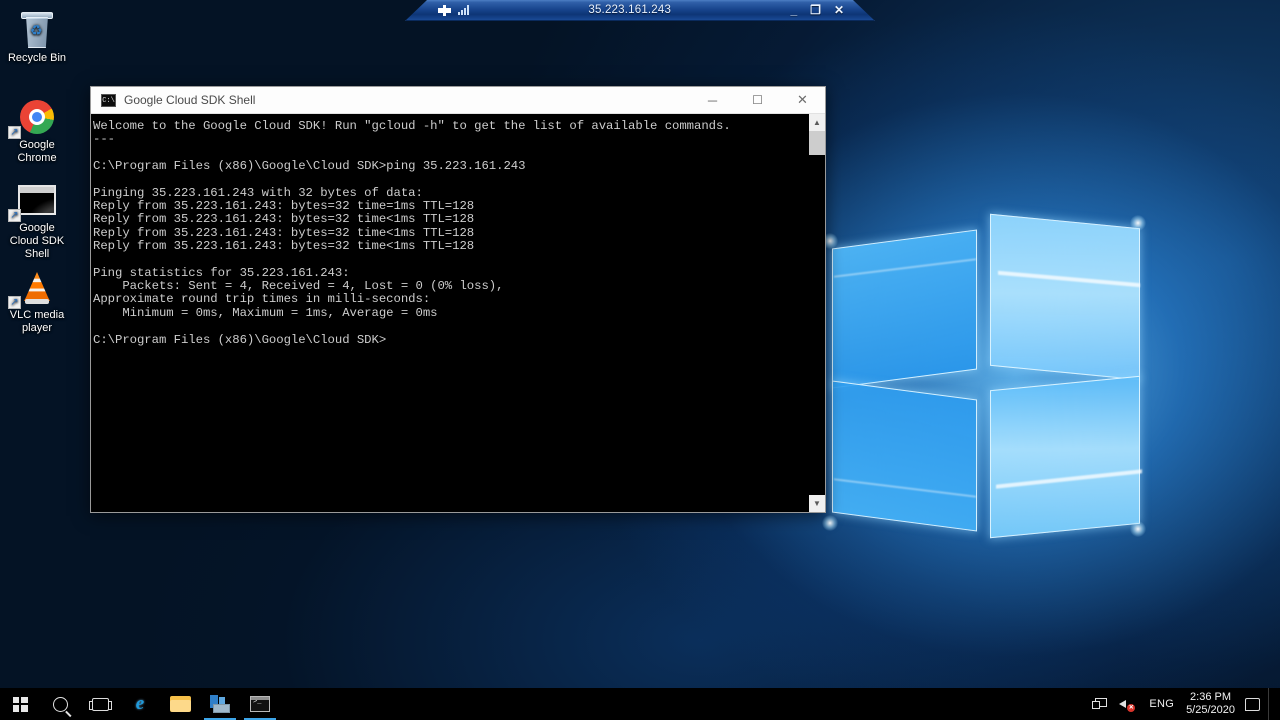  I want to click on rdp-connection-bar: 35.223.161.243 _ ❐ ✕, so click(640, 10).